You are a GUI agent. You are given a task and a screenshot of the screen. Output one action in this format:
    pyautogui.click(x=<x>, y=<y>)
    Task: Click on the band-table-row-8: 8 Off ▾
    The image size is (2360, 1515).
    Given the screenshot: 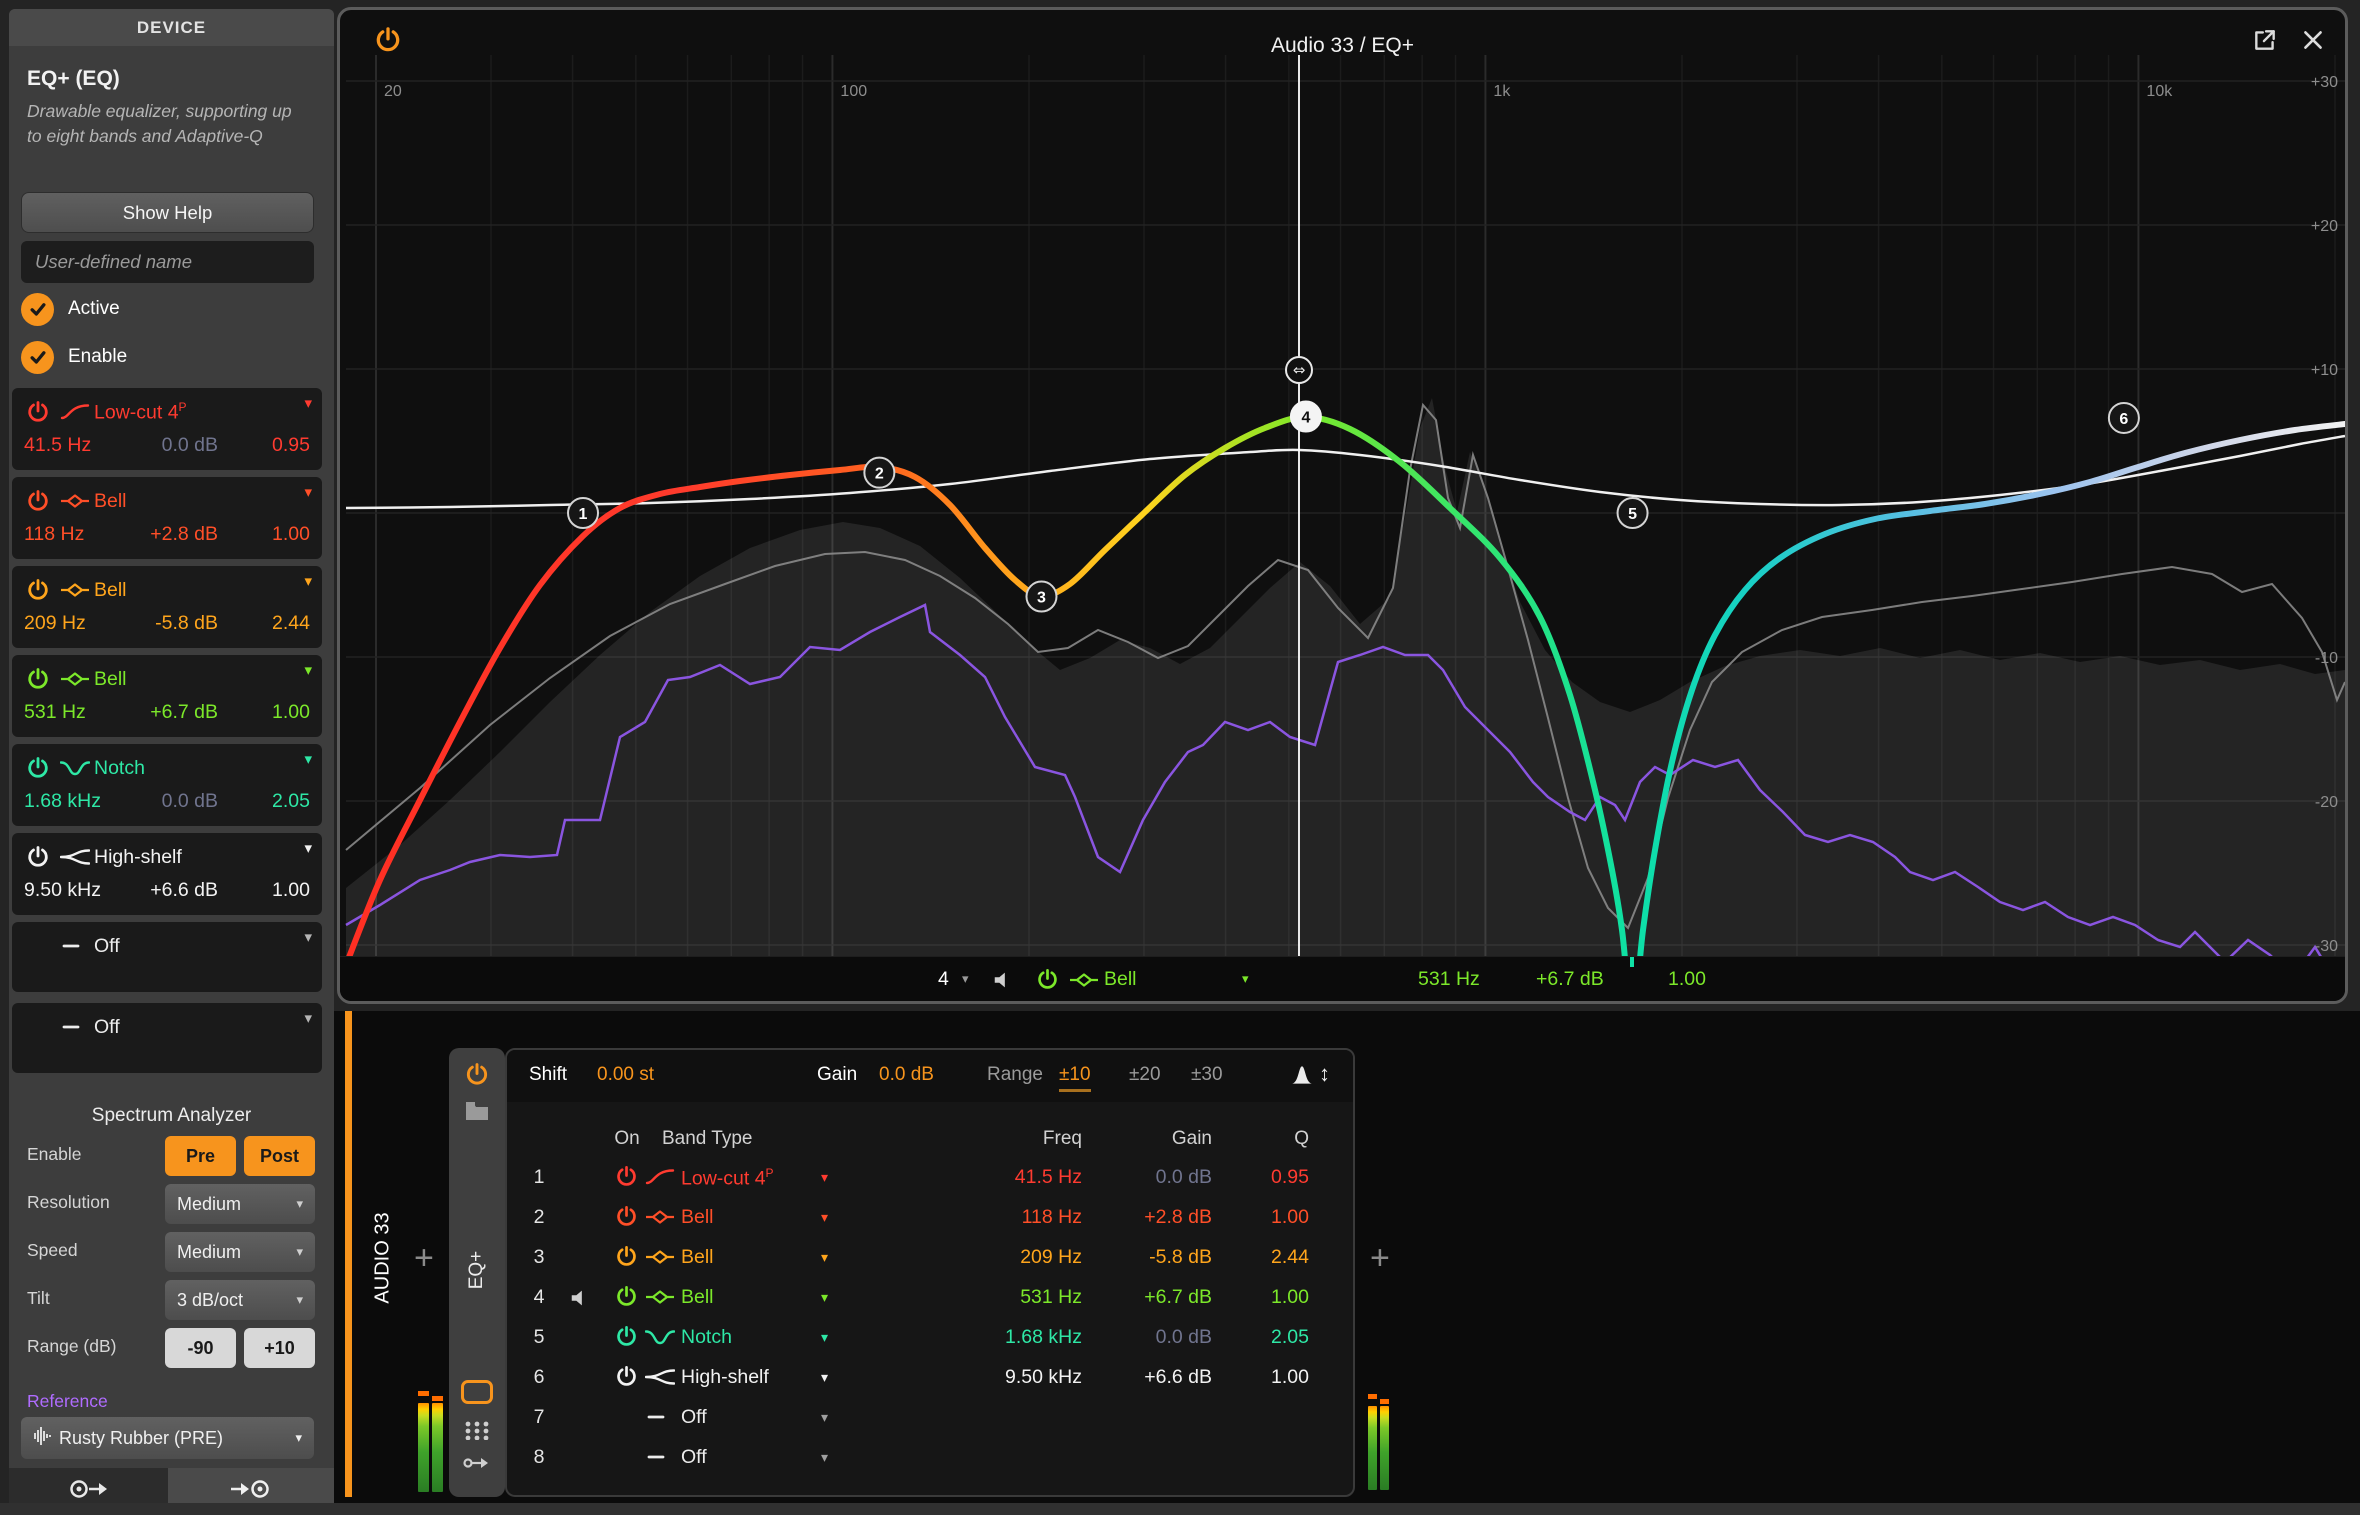 What is the action you would take?
    pyautogui.click(x=930, y=1458)
    